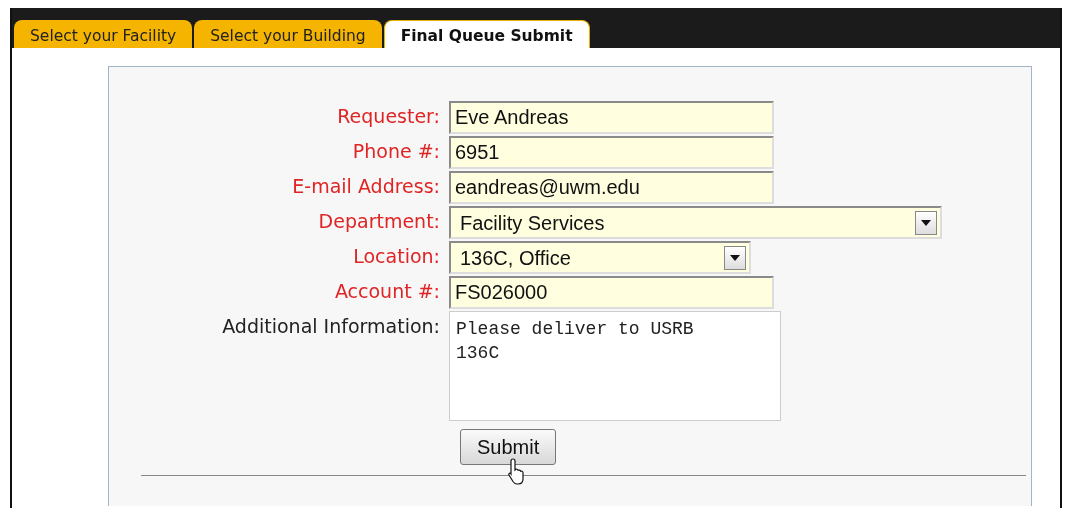  I want to click on input-field: FS026000, so click(611, 292).